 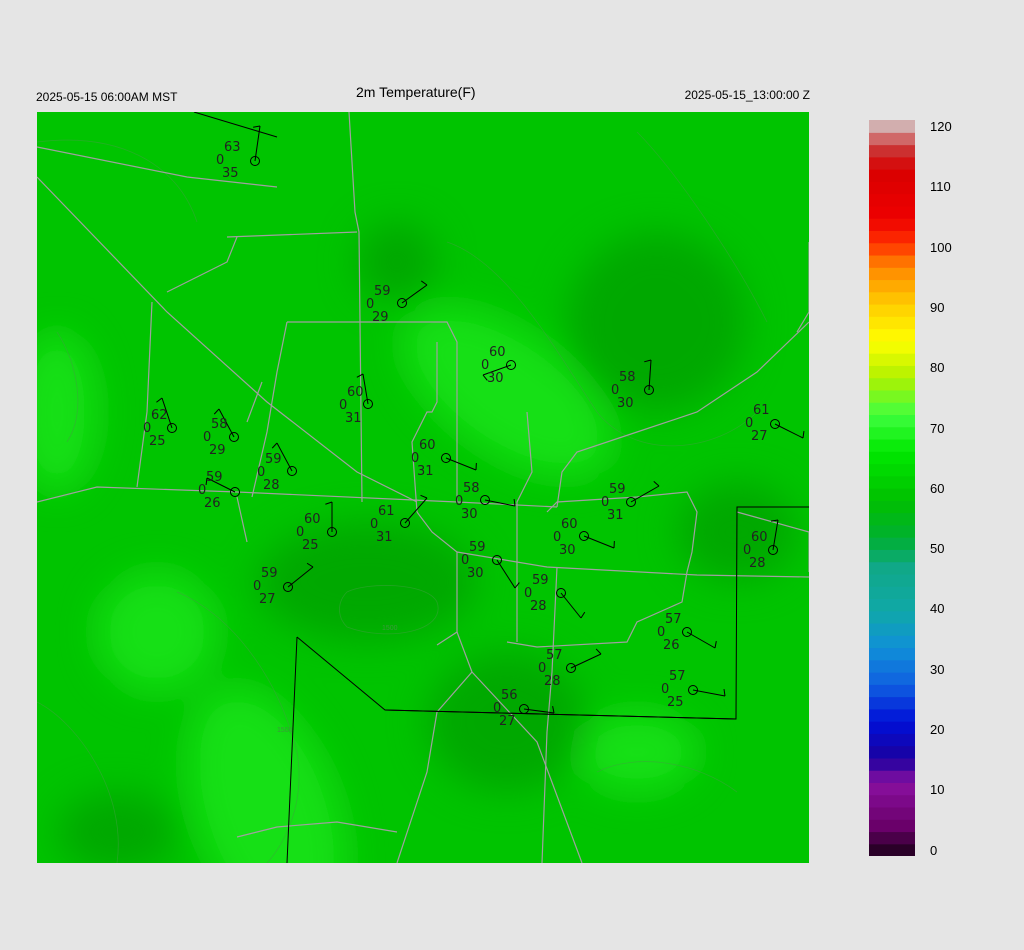 I want to click on utc-time-label: 2025-05-15_13:00:00 Z, so click(x=747, y=95).